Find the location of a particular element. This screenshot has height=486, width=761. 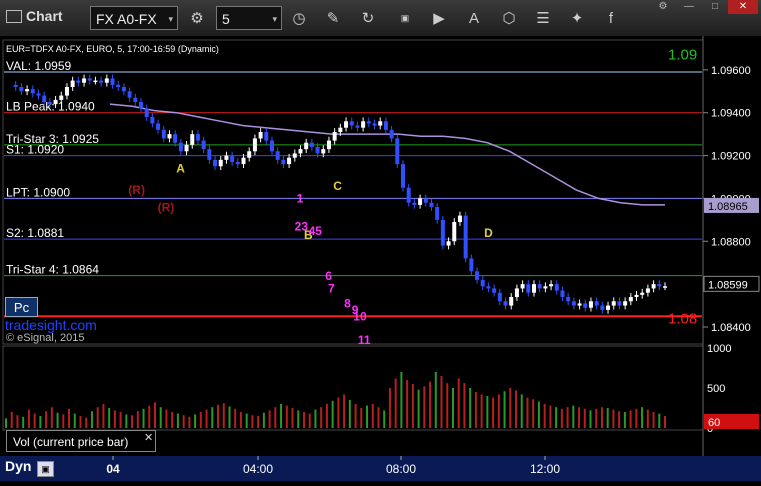

notes-icon: ☰ is located at coordinates (543, 18).